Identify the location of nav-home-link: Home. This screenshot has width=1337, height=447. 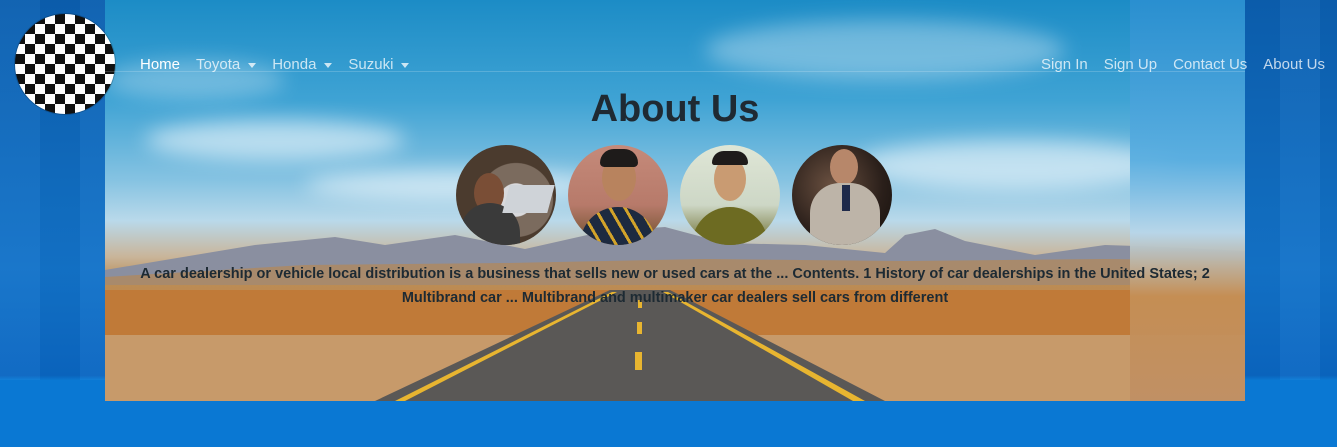
(160, 64).